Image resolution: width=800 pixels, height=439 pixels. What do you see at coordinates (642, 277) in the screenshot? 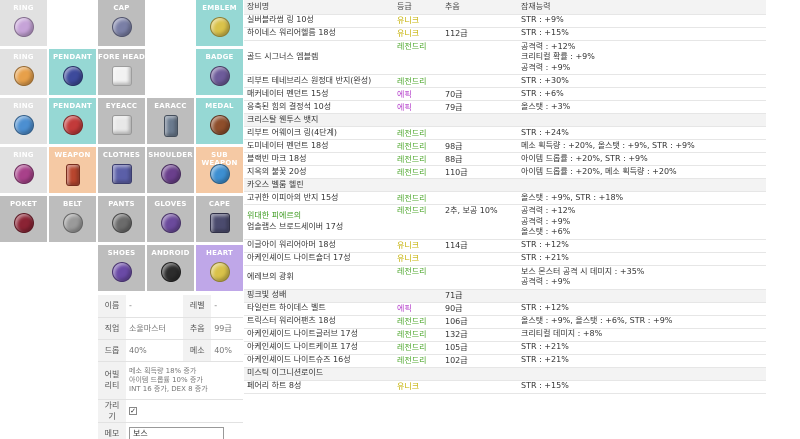
I see `item-potential: 보스 몬스터 공격 시 데미지 : +35% 공격력 : +9%` at bounding box center [642, 277].